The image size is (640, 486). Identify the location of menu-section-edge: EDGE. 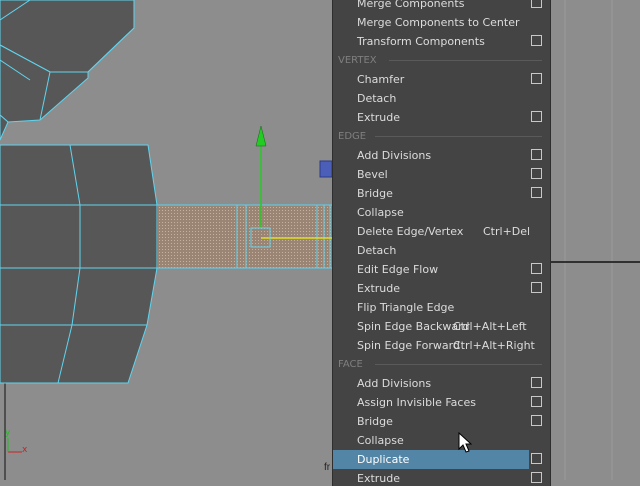
(441, 136).